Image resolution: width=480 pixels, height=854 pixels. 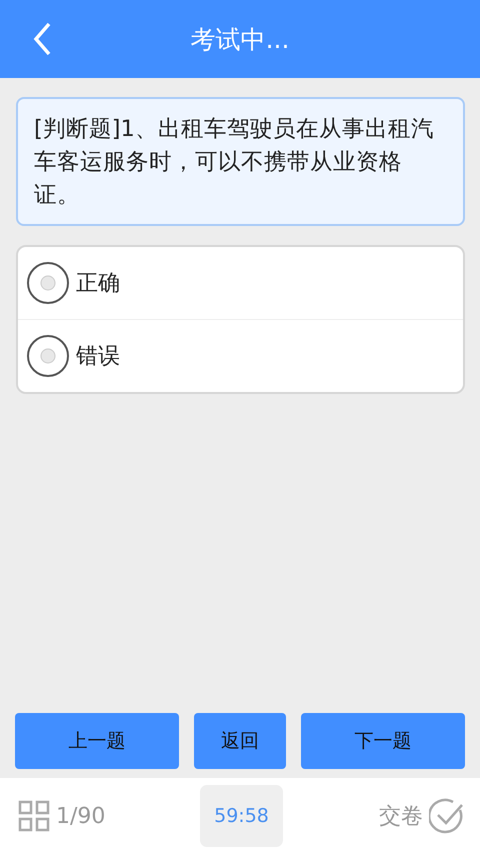 I want to click on timer: 59:58, so click(x=241, y=816).